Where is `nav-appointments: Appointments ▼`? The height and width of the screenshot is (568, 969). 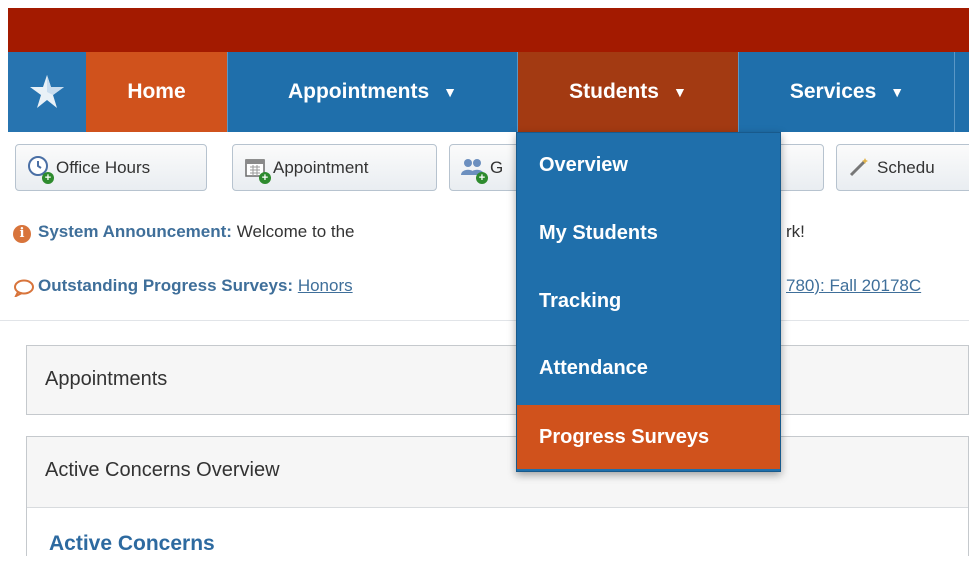 nav-appointments: Appointments ▼ is located at coordinates (372, 92).